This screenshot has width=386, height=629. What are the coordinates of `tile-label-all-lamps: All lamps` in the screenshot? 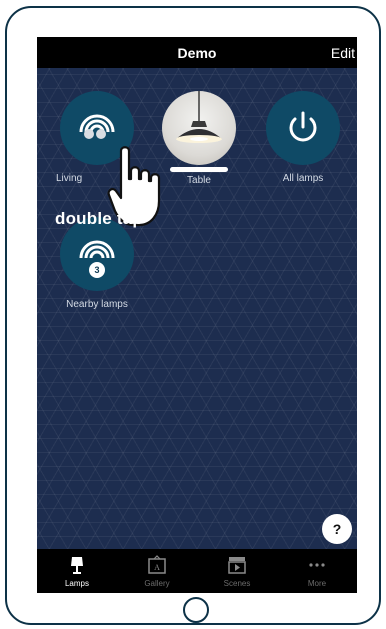 It's located at (303, 178).